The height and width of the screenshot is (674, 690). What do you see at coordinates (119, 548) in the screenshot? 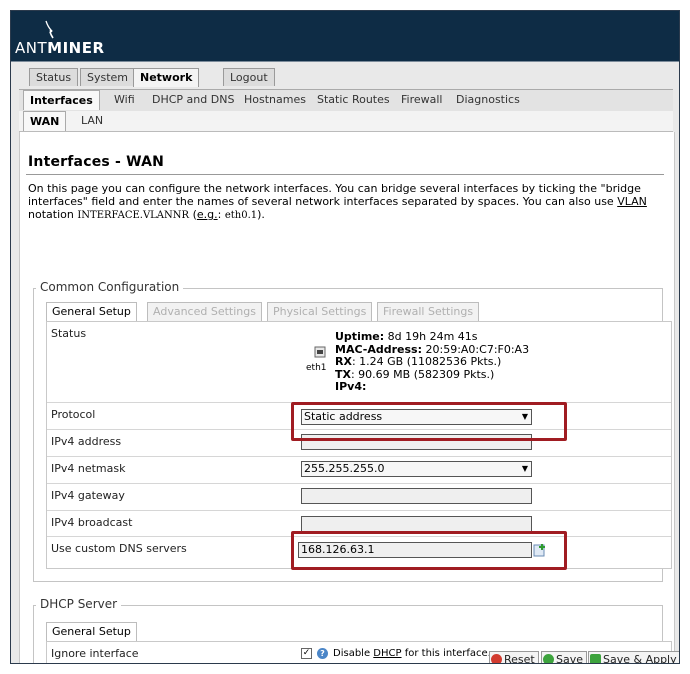
I see `dns-label: Use custom DNS servers` at bounding box center [119, 548].